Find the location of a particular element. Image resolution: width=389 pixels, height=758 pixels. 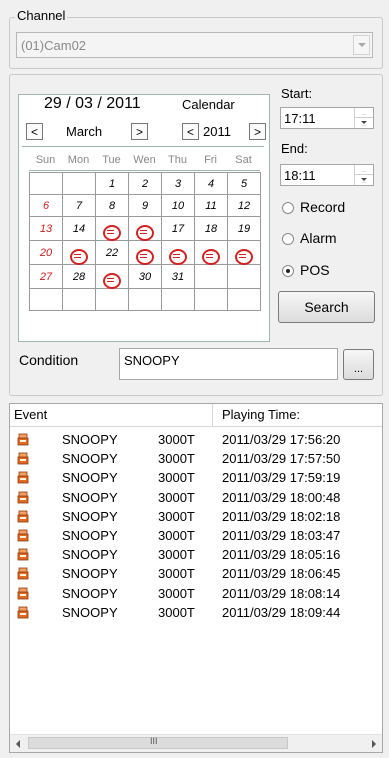

calendar-day: 22 is located at coordinates (112, 252).